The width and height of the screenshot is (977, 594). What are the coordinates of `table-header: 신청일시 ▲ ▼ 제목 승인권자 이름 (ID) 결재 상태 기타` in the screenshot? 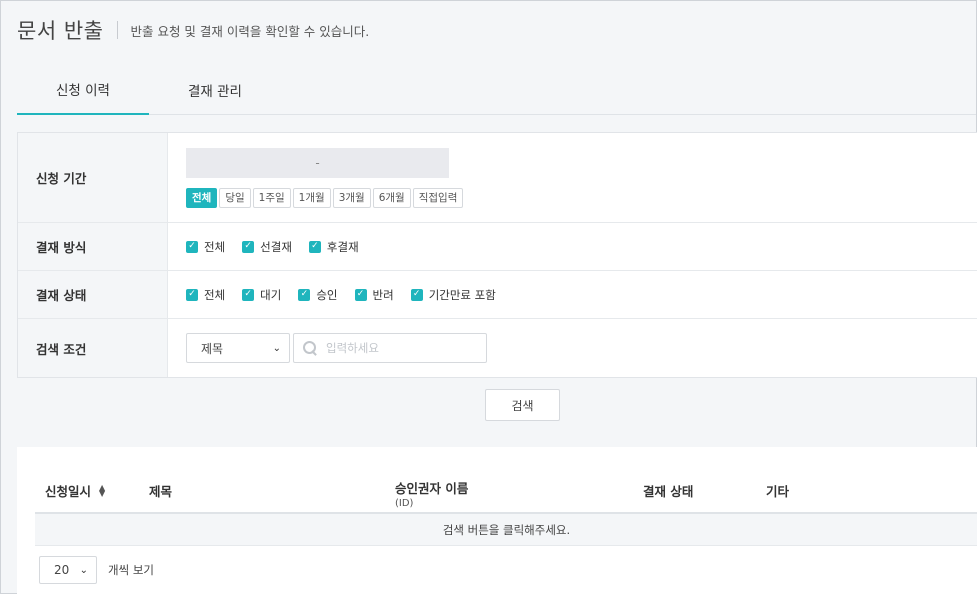 It's located at (506, 491).